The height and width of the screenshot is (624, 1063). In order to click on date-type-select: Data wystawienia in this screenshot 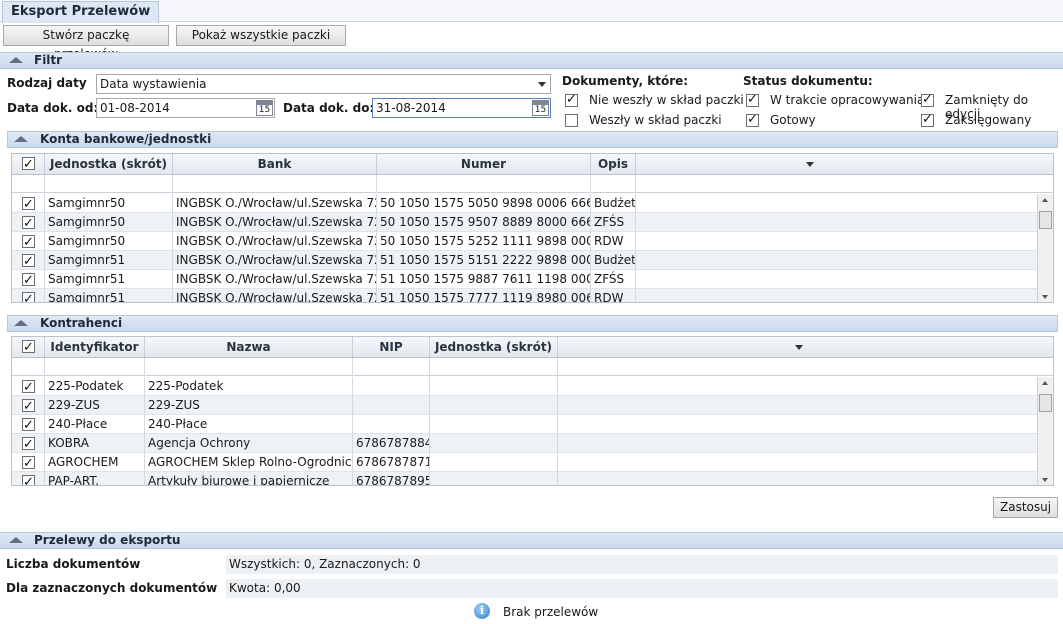, I will do `click(323, 84)`.